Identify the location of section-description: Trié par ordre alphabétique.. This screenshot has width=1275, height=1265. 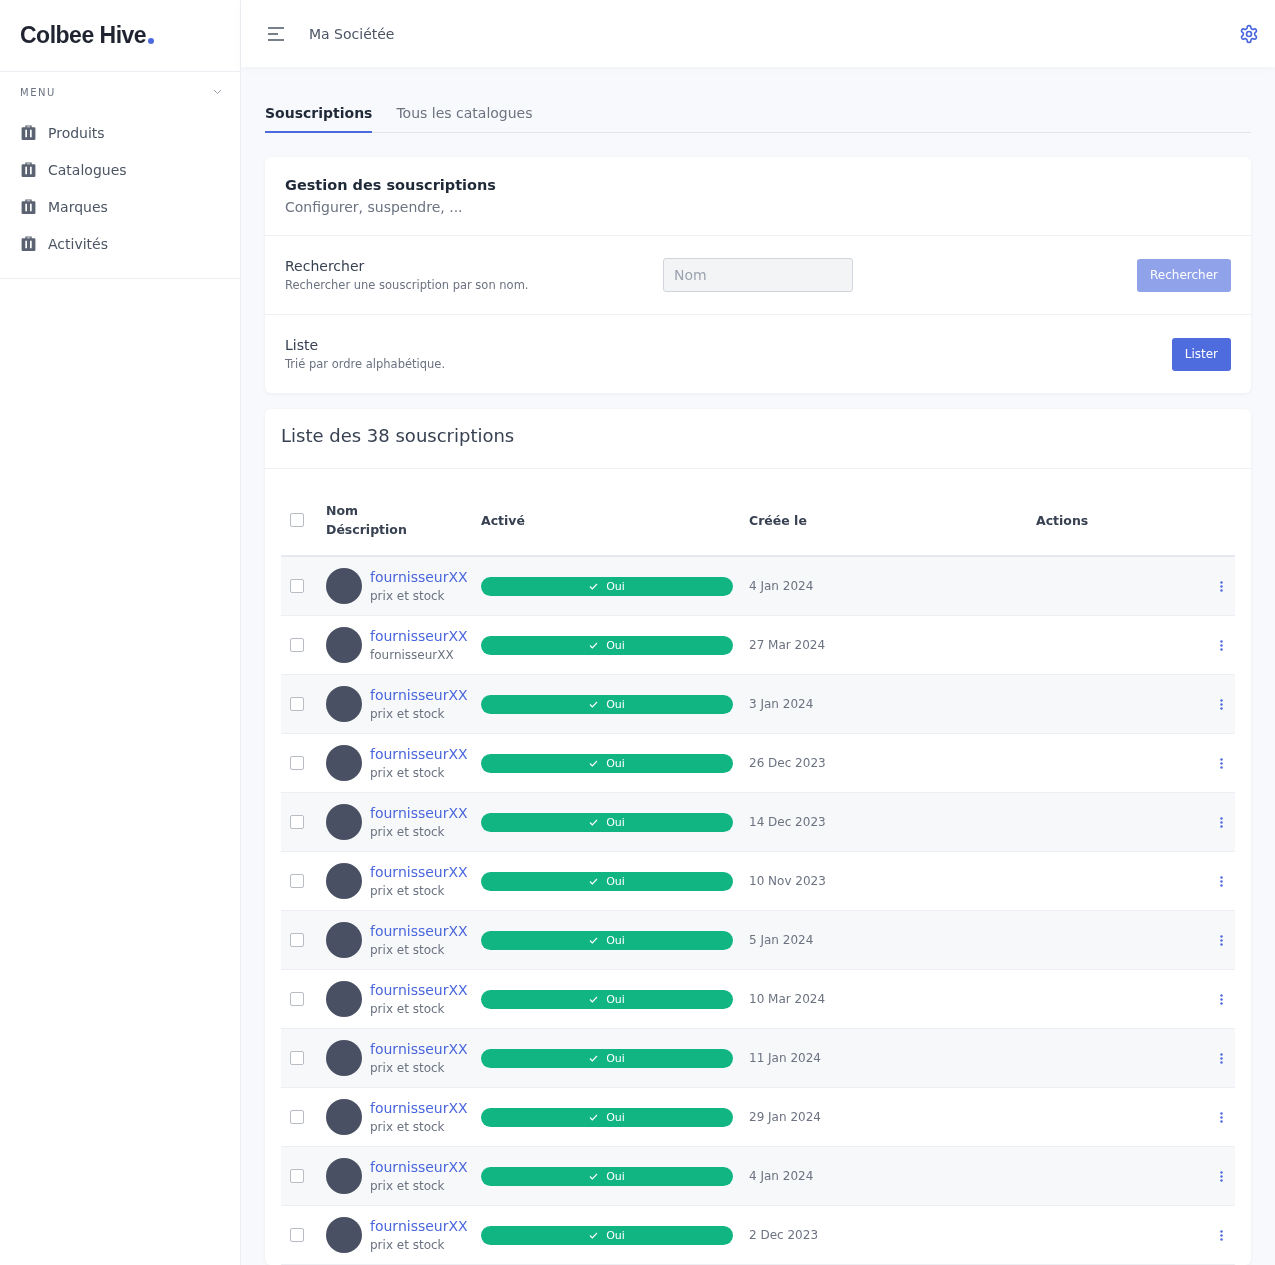
(366, 364).